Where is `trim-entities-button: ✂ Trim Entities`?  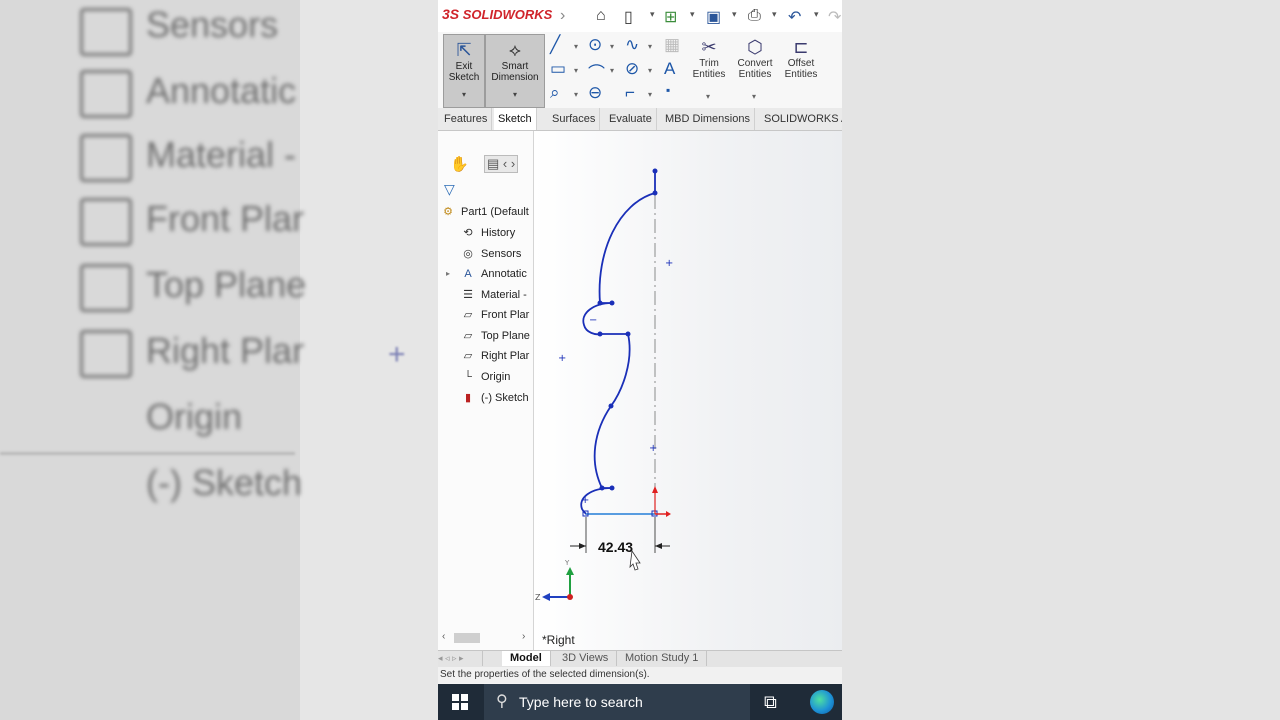
trim-entities-button: ✂ Trim Entities is located at coordinates (709, 58).